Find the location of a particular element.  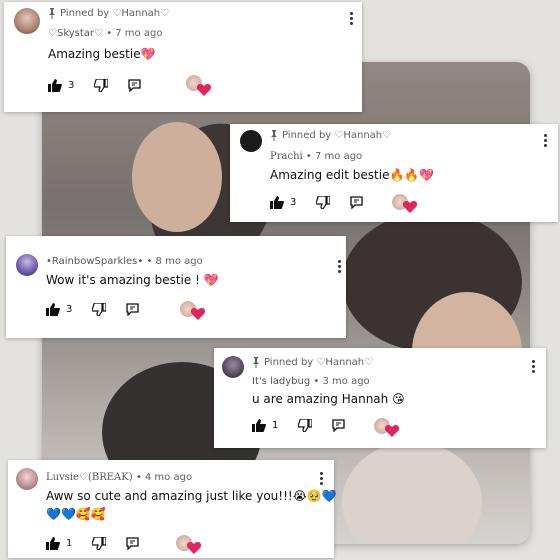

comment-text: u are amazing Hannah 😘 is located at coordinates (328, 399).